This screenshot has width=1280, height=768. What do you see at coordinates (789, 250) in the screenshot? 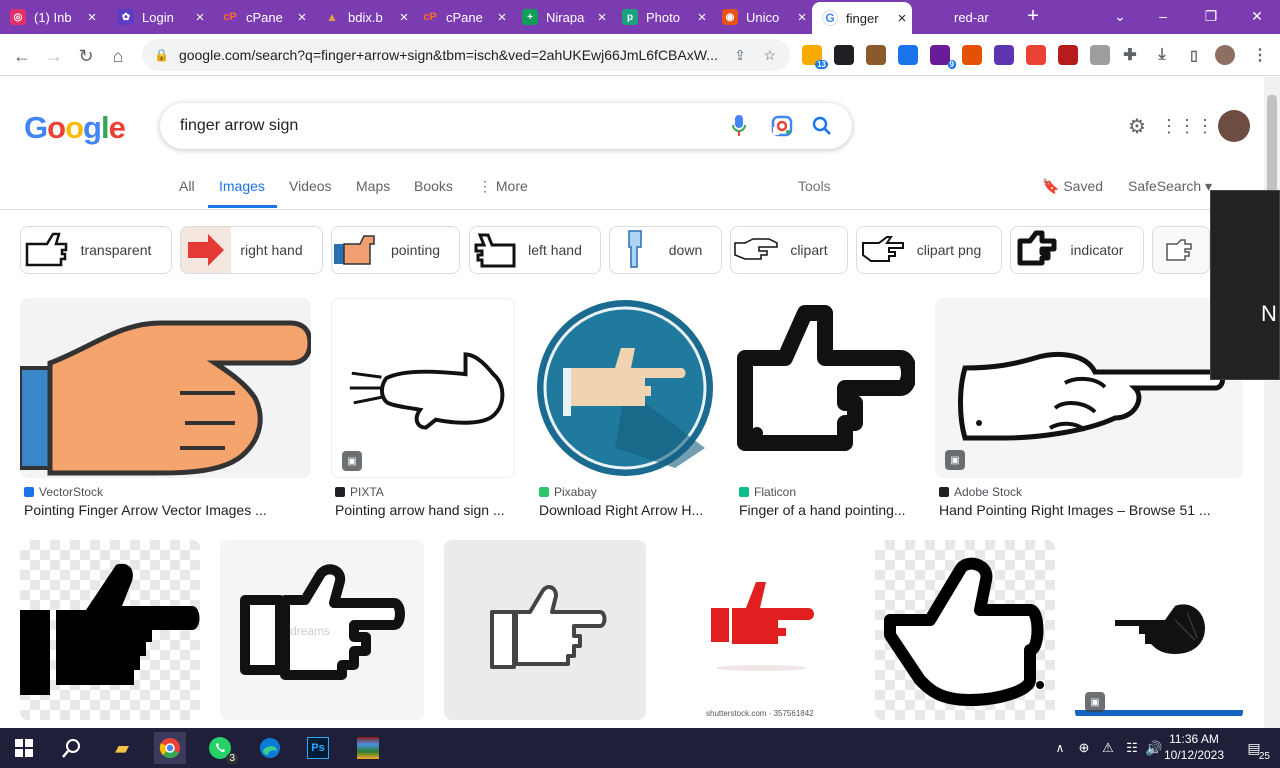
I see `chip-clipart: clipart` at bounding box center [789, 250].